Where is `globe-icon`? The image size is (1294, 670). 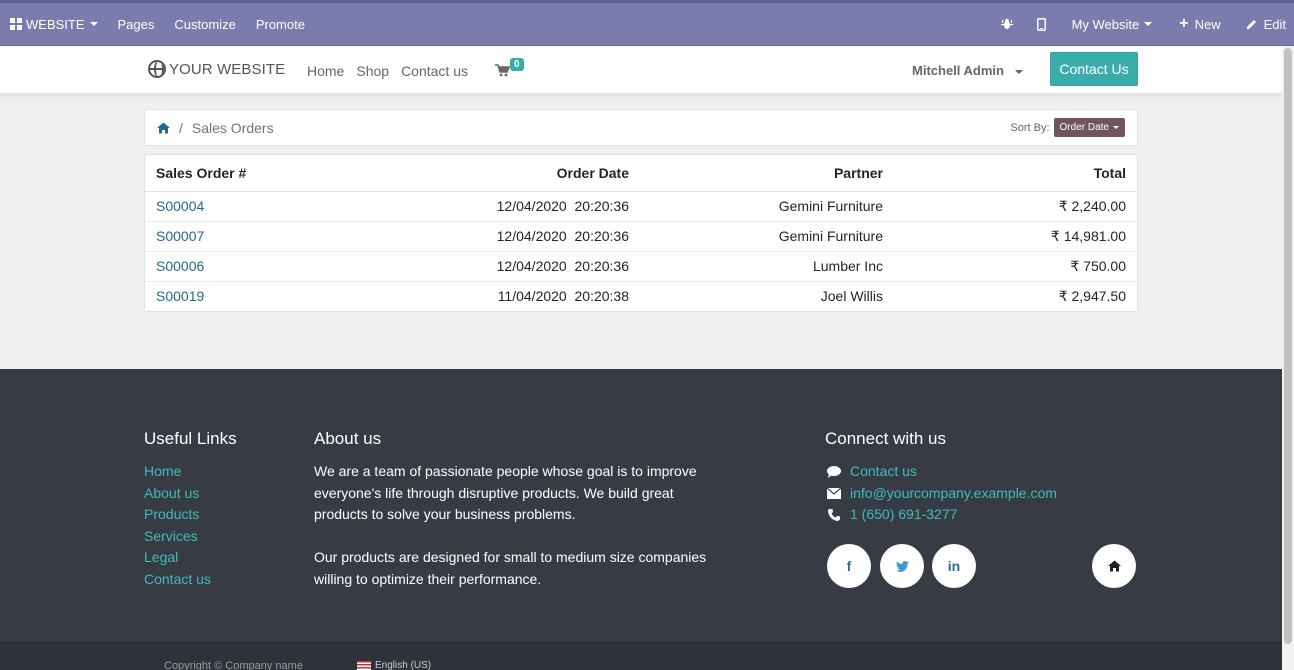
globe-icon is located at coordinates (157, 69).